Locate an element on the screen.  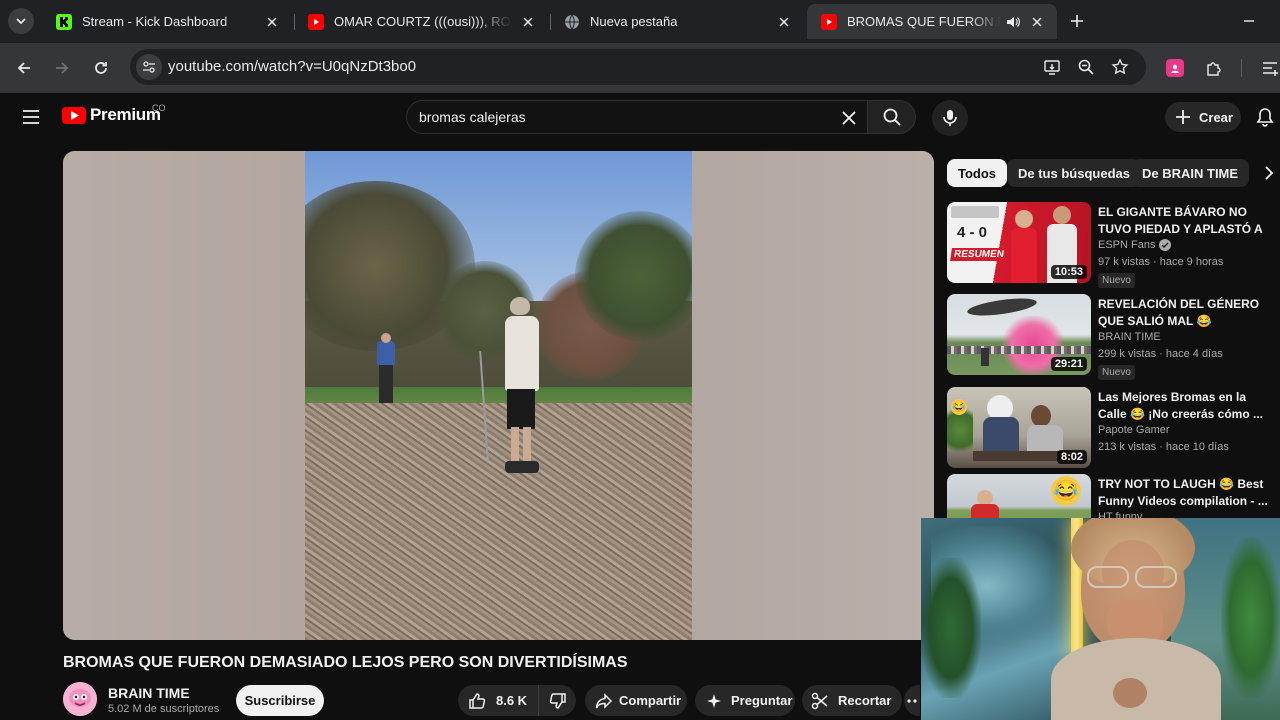
chip-all: Todos is located at coordinates (977, 173).